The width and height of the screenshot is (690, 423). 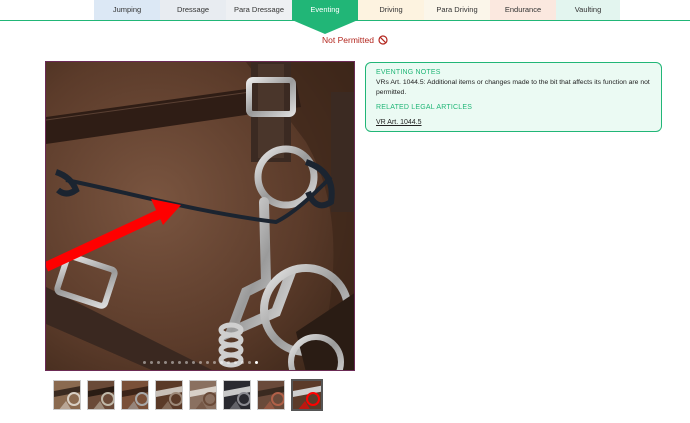 What do you see at coordinates (259, 10) in the screenshot?
I see `tab-para-dressage: Para Dressage` at bounding box center [259, 10].